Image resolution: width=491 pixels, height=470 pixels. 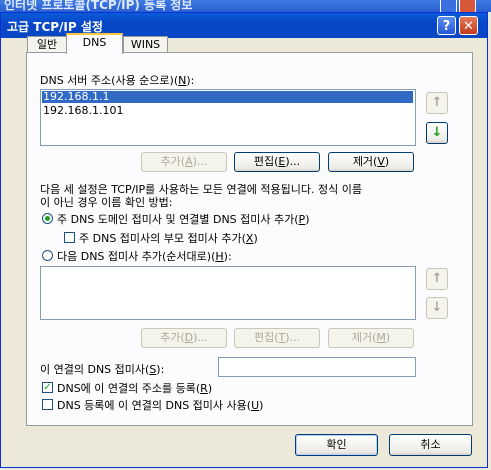 What do you see at coordinates (228, 293) in the screenshot?
I see `dns-suffix-list` at bounding box center [228, 293].